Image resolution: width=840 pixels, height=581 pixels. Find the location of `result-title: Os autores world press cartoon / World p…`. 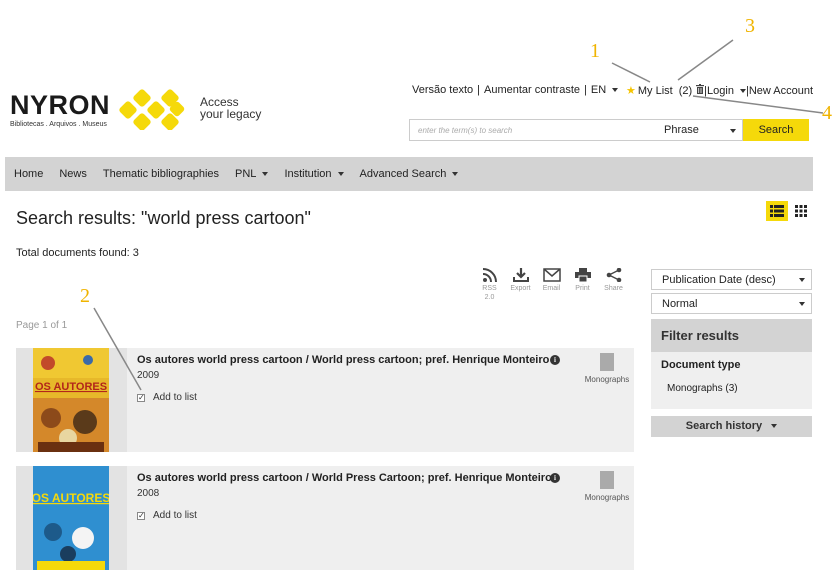

result-title: Os autores world press cartoon / World p… is located at coordinates (343, 360).